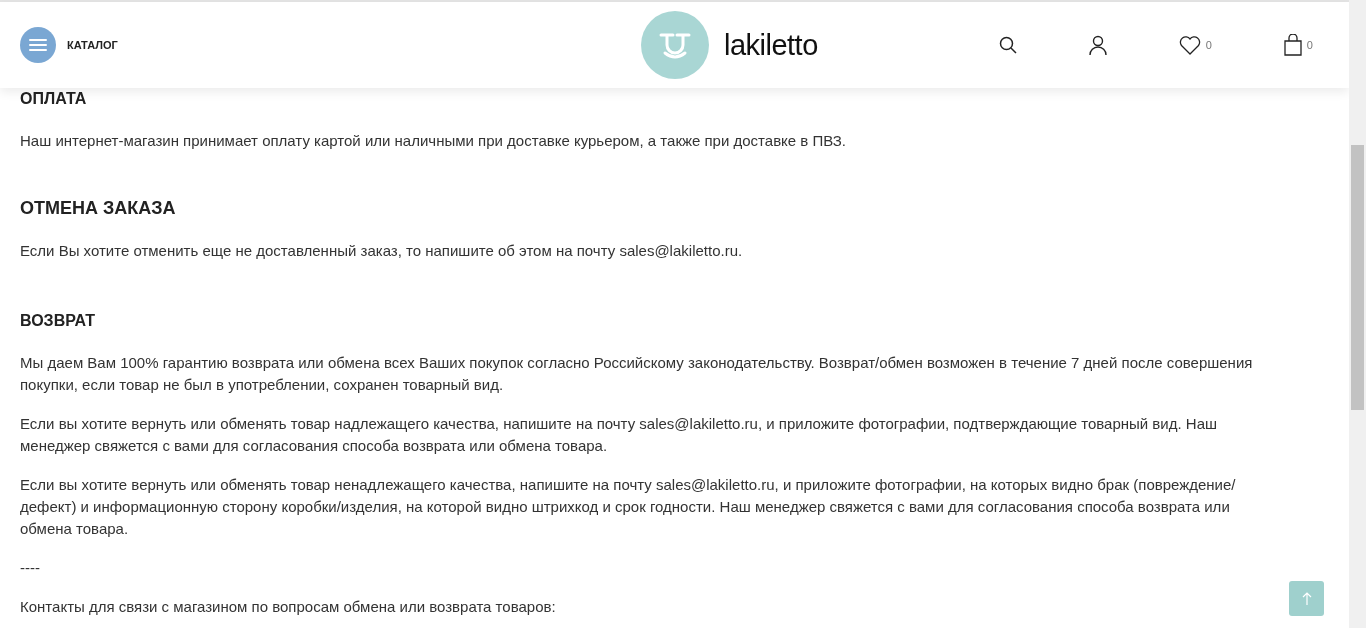 The height and width of the screenshot is (628, 1366). What do you see at coordinates (1189, 45) in the screenshot?
I see `heart-icon` at bounding box center [1189, 45].